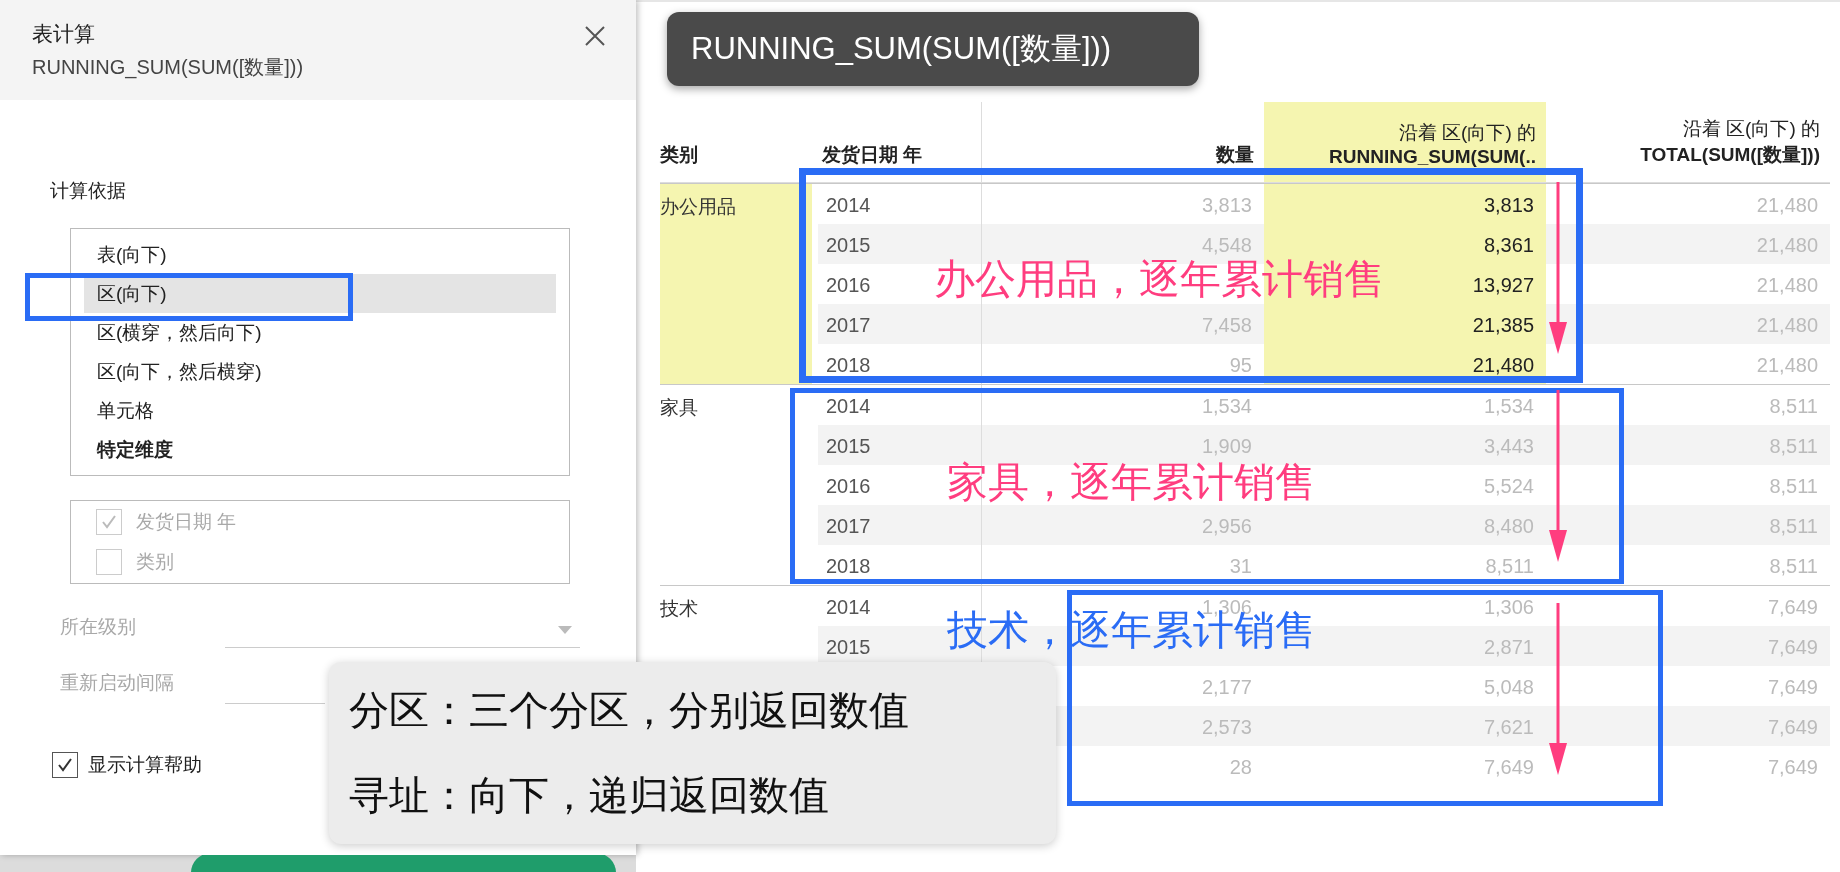 The height and width of the screenshot is (872, 1840). I want to click on annotation-text: 办公用品，逐年累计销售, so click(1159, 279).